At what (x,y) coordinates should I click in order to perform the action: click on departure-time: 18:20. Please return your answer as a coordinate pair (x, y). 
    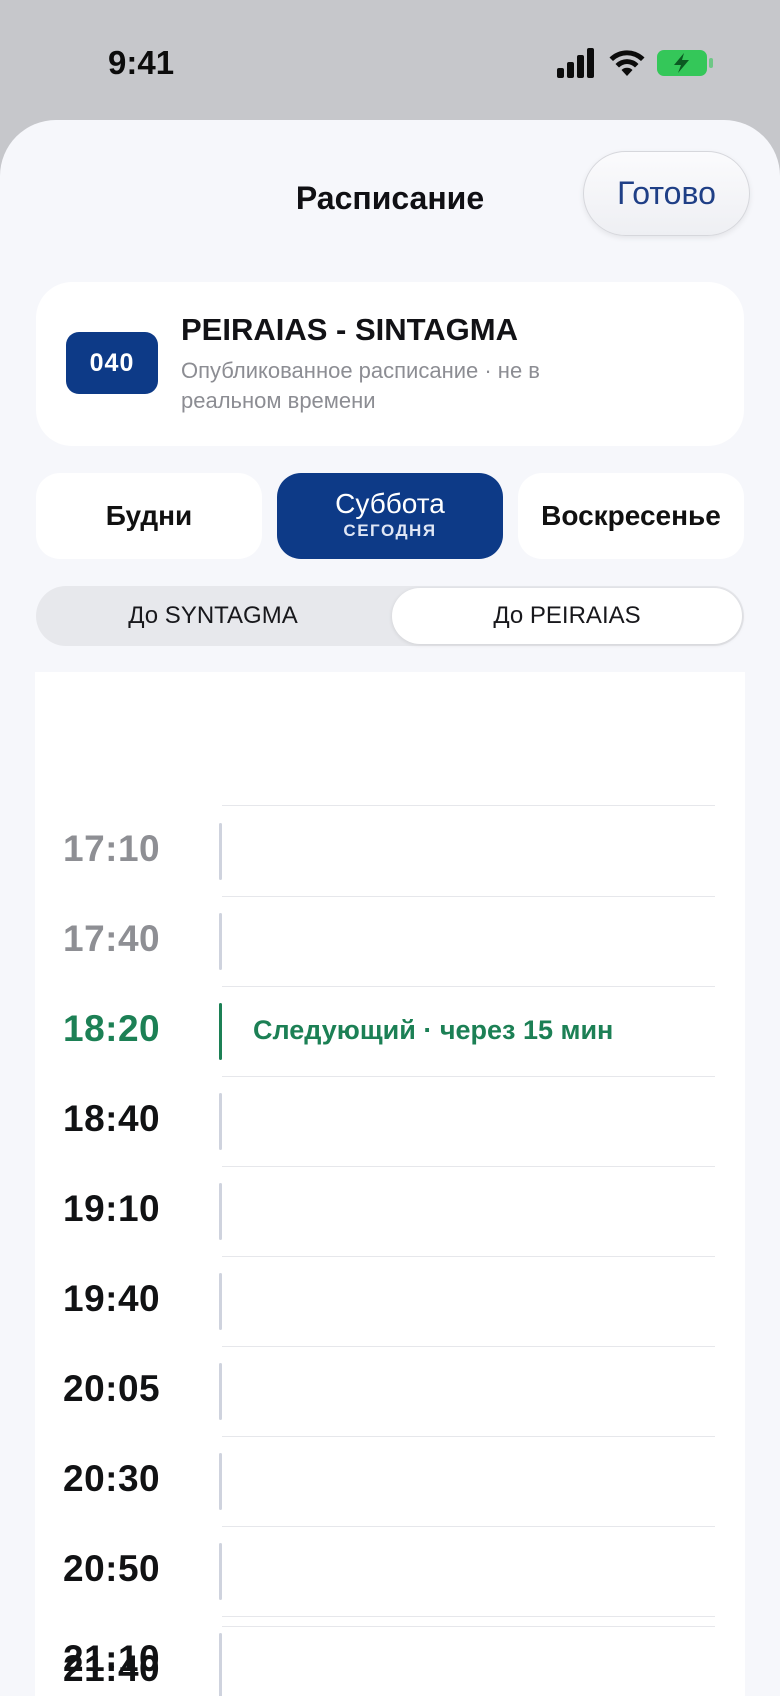
    Looking at the image, I should click on (112, 1028).